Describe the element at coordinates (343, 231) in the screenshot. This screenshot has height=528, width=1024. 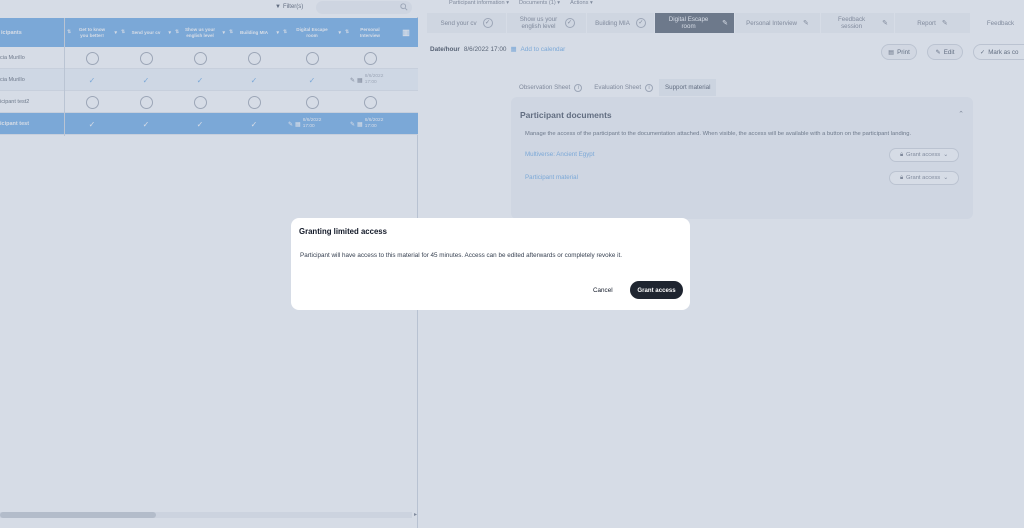
I see `modal-title: Granting limited access` at that location.